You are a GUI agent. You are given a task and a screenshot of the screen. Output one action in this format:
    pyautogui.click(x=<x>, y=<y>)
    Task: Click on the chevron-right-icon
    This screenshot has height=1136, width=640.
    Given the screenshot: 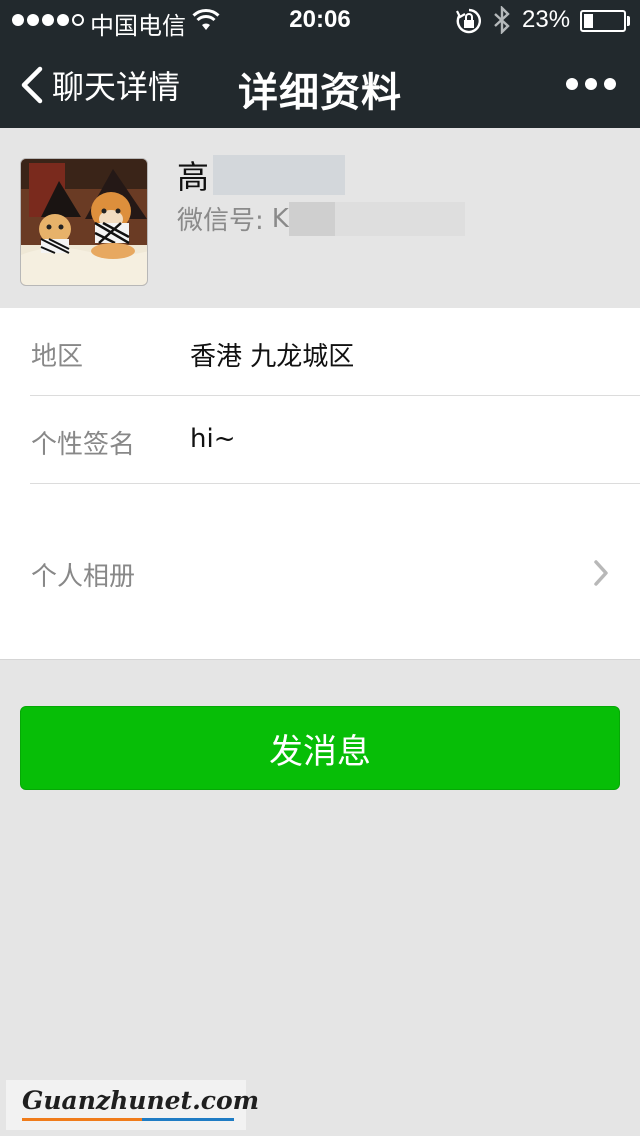 What is the action you would take?
    pyautogui.click(x=601, y=573)
    